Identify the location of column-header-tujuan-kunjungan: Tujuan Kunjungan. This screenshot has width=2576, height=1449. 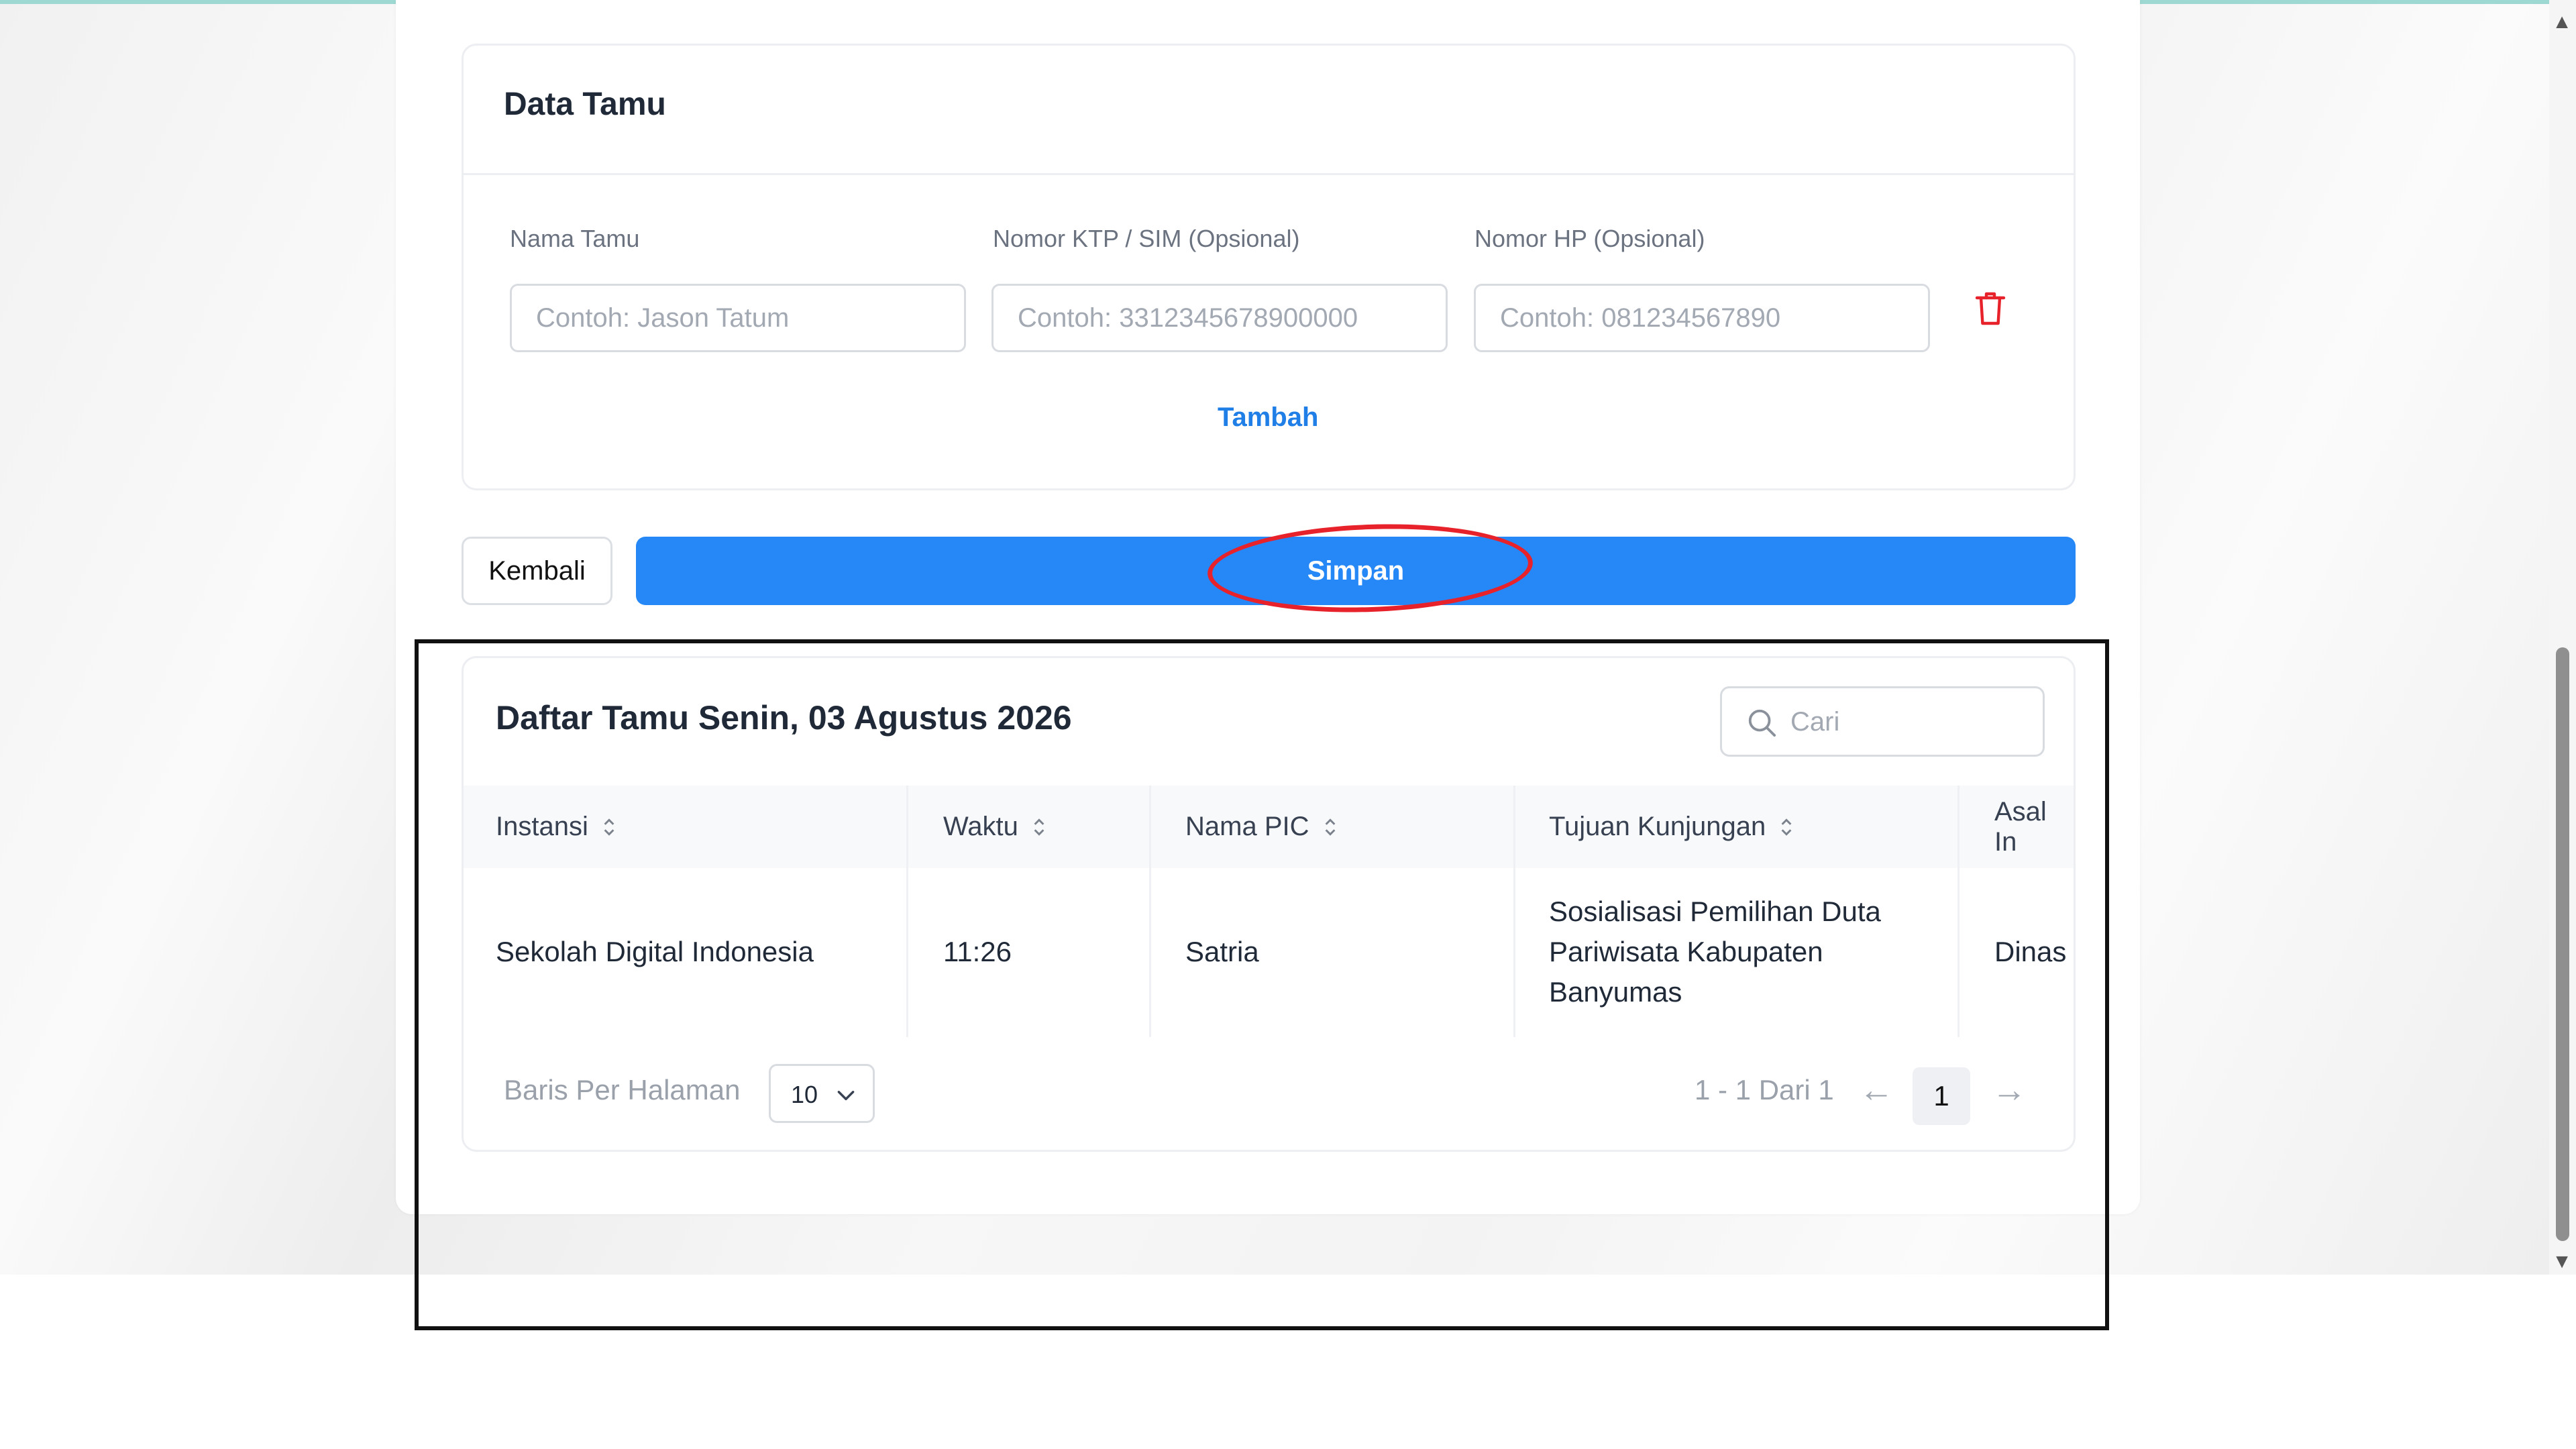
(1671, 827).